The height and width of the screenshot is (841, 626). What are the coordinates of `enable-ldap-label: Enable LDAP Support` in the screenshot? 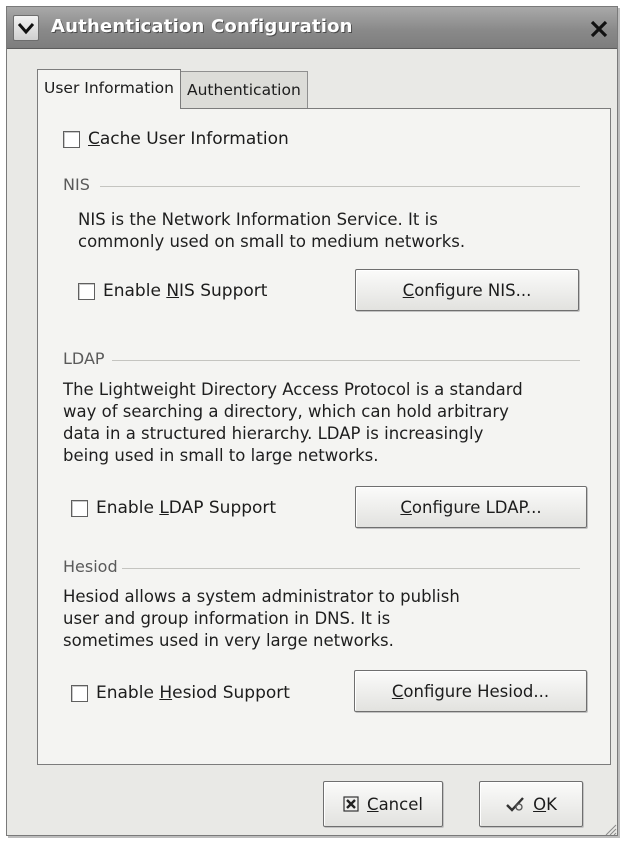 It's located at (186, 508).